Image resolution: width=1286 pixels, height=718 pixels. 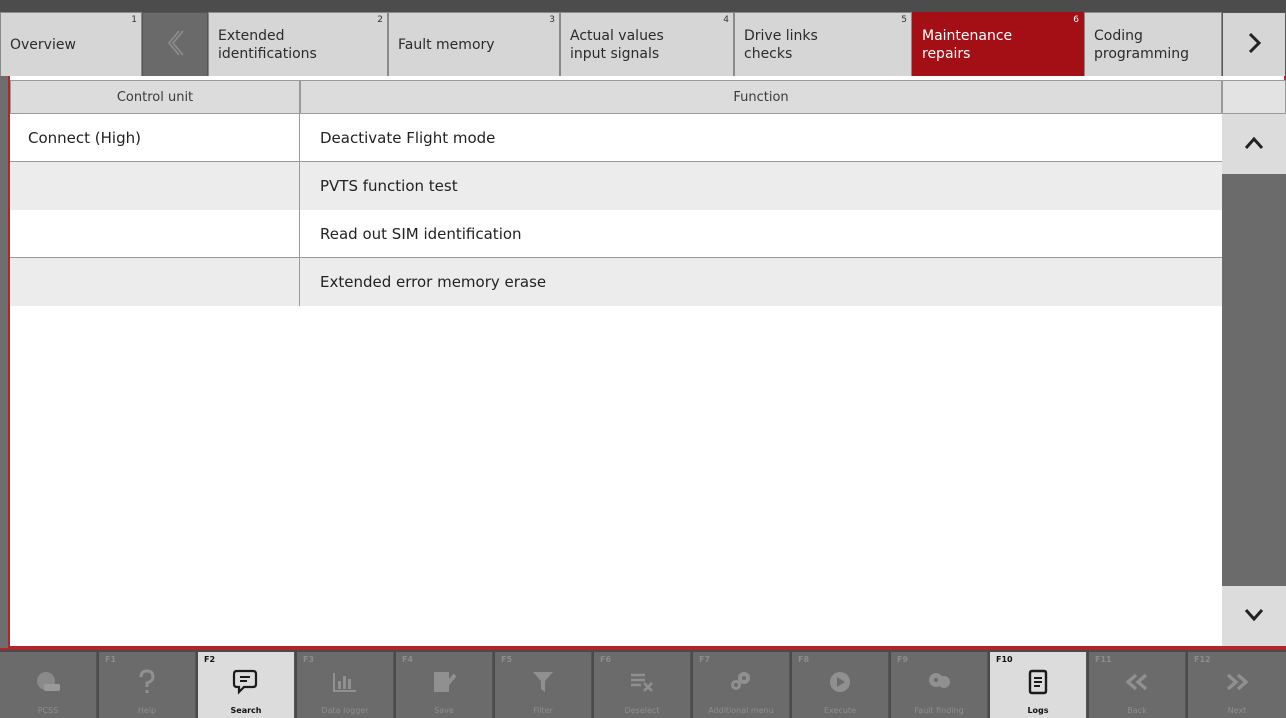 I want to click on table-row: Extended error memory erase, so click(x=616, y=282).